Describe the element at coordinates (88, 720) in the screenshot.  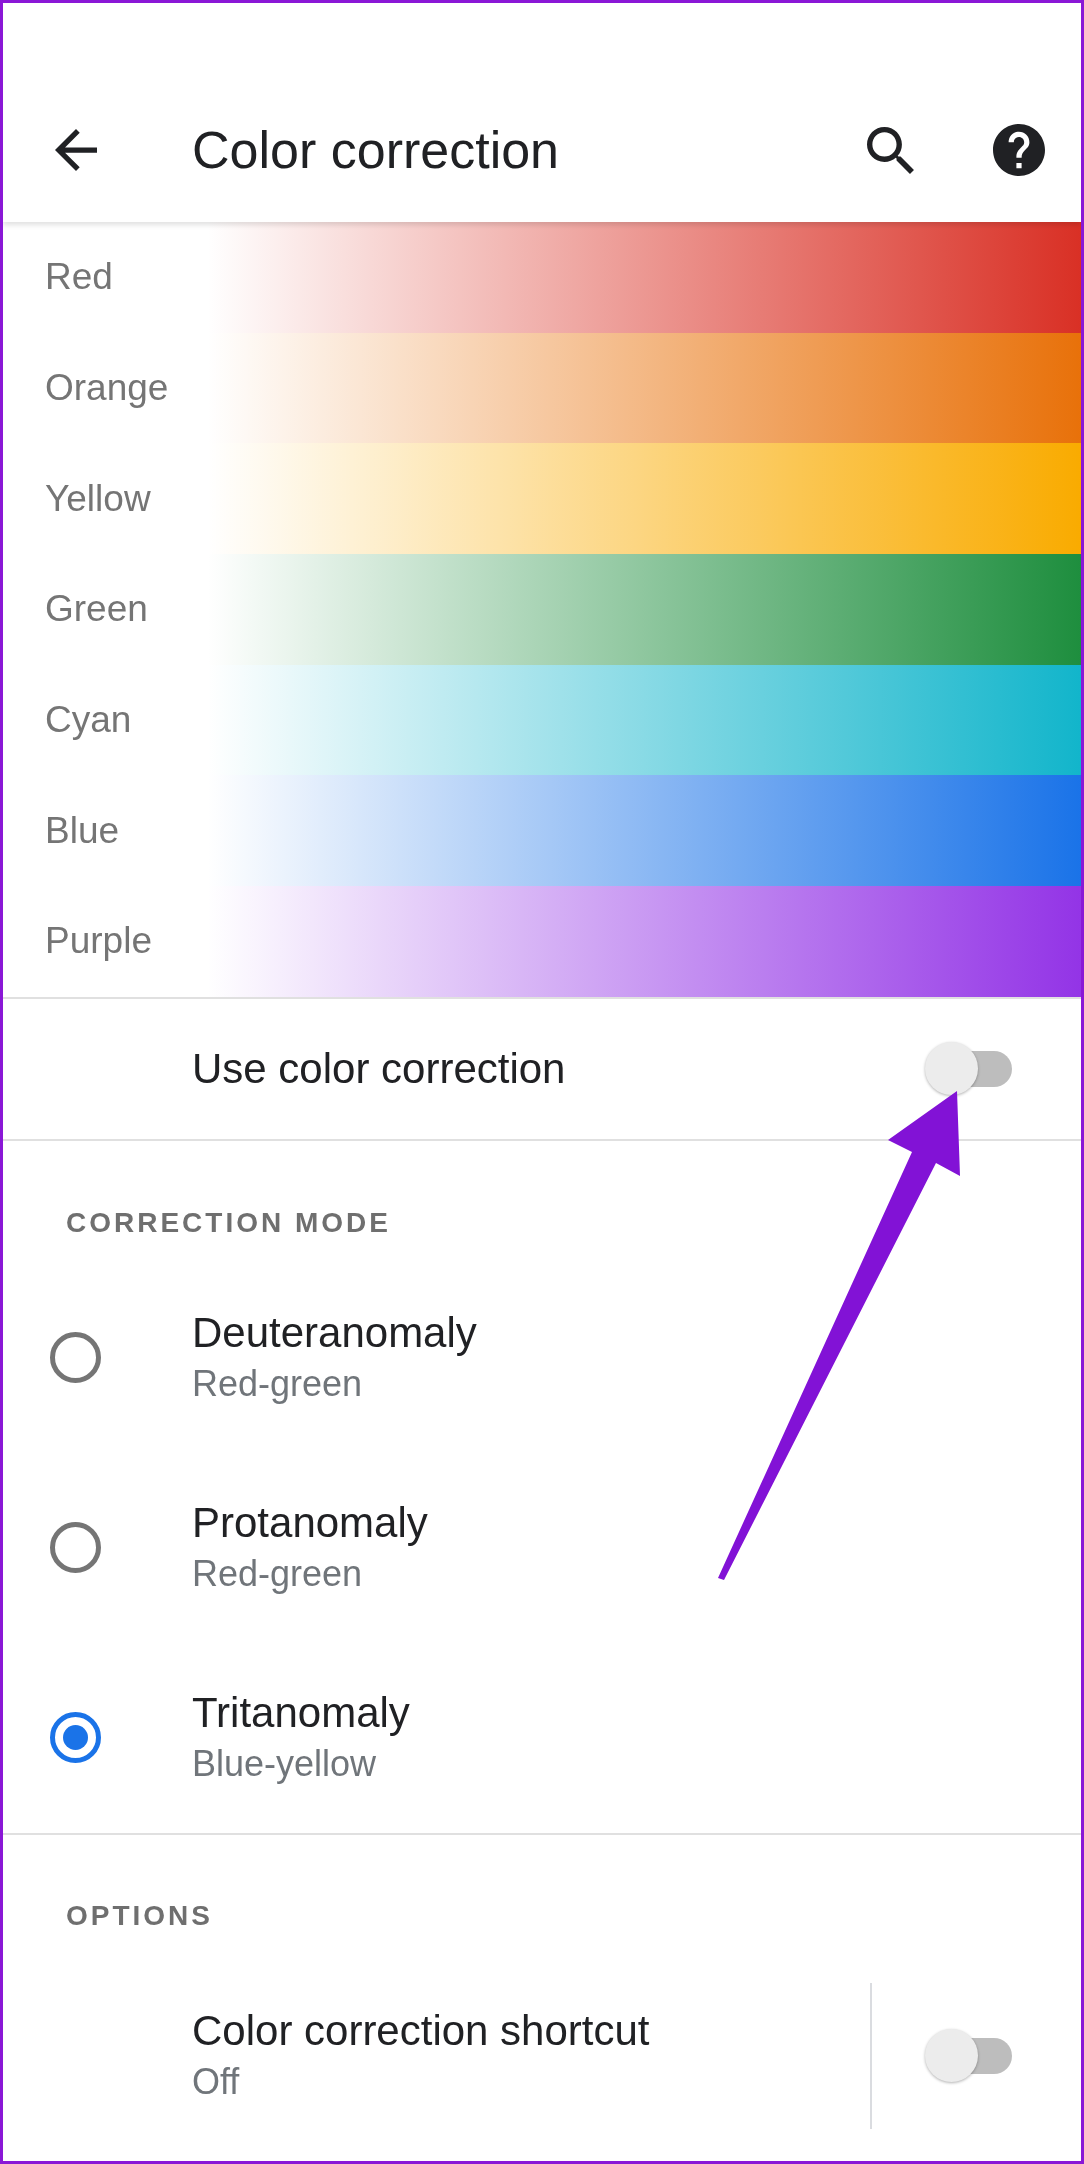
I see `color-name: Cyan` at that location.